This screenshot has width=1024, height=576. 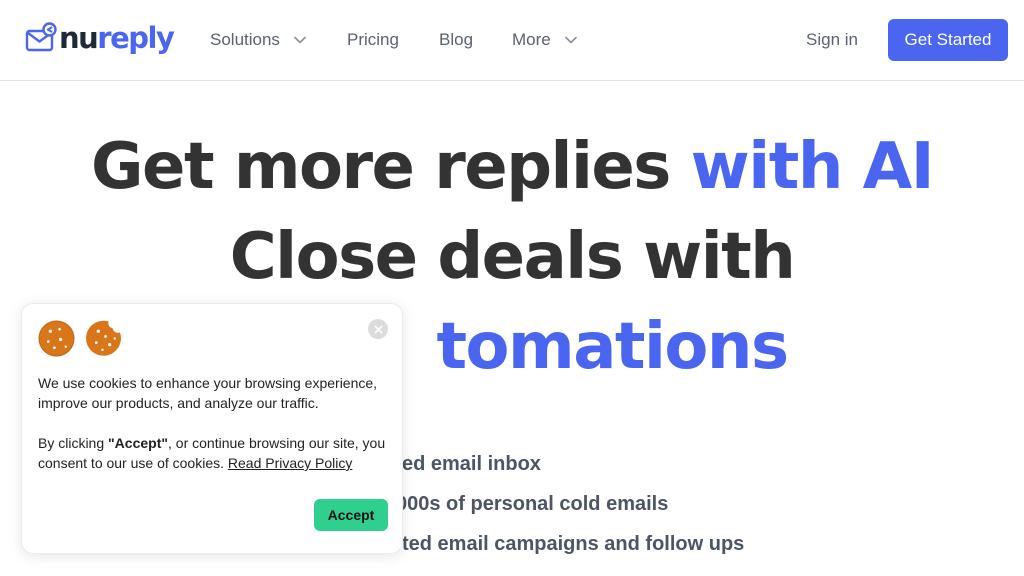 I want to click on get-started-button: Get Started, so click(x=948, y=40).